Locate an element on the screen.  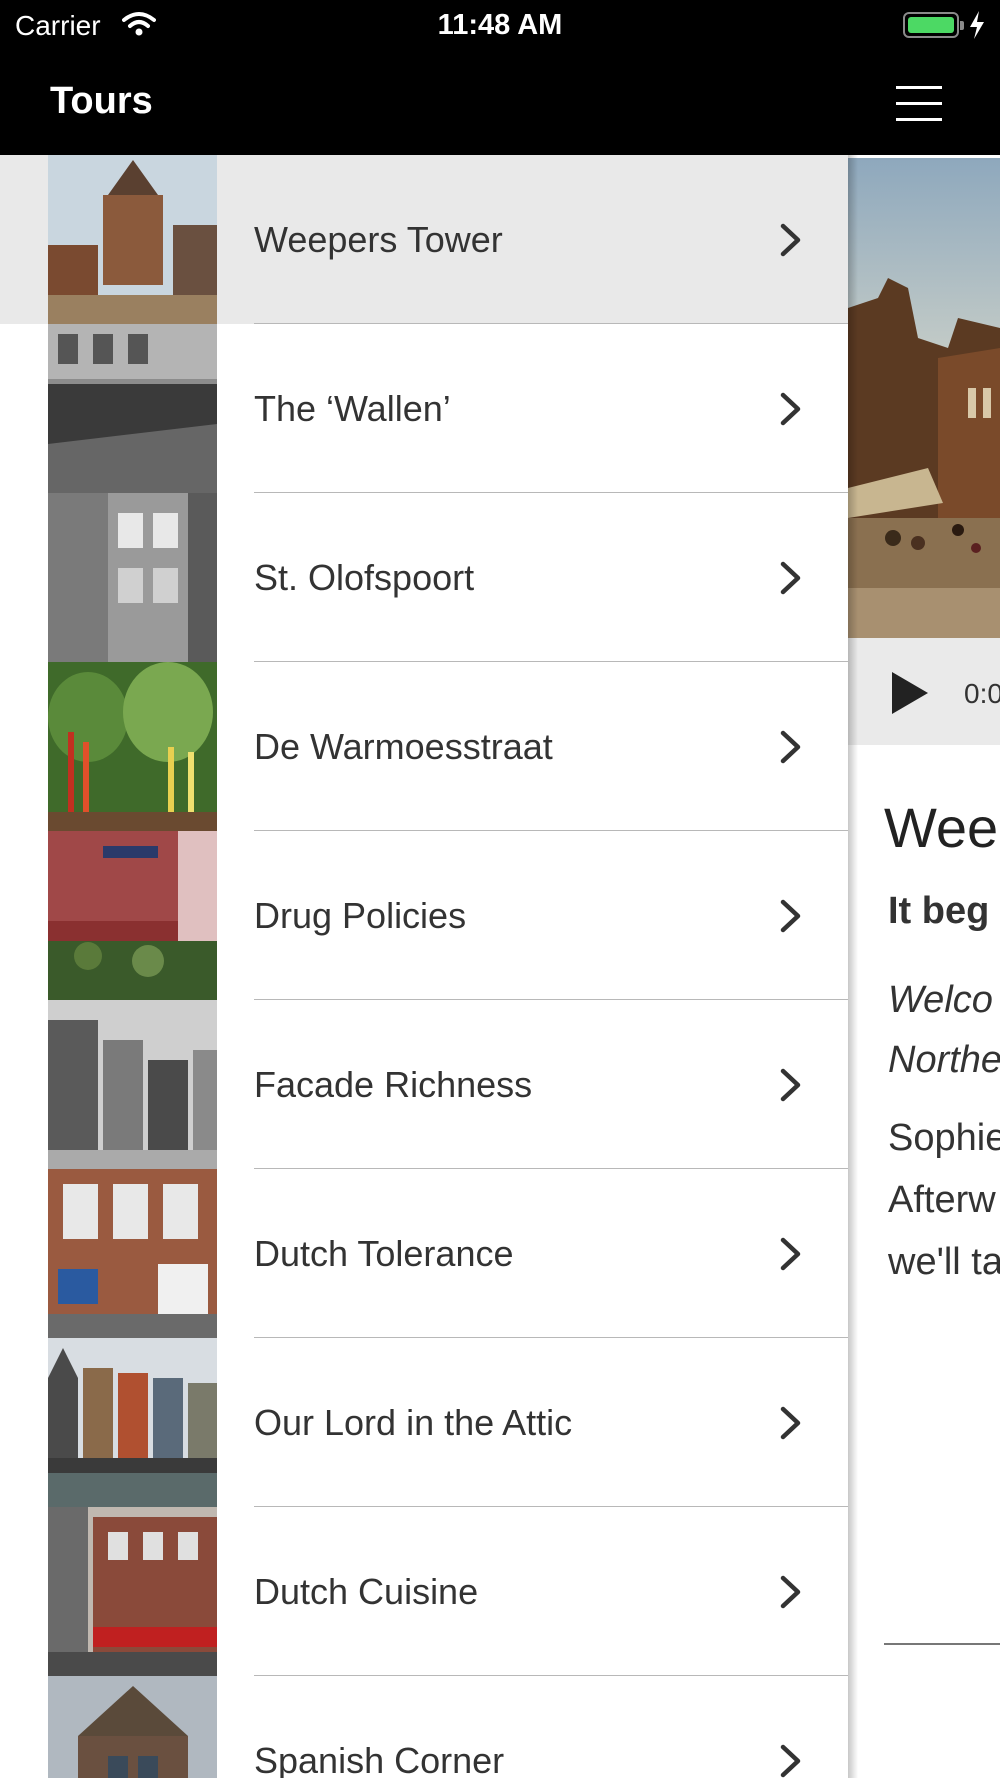
clock: 11:48 AM is located at coordinates (500, 25).